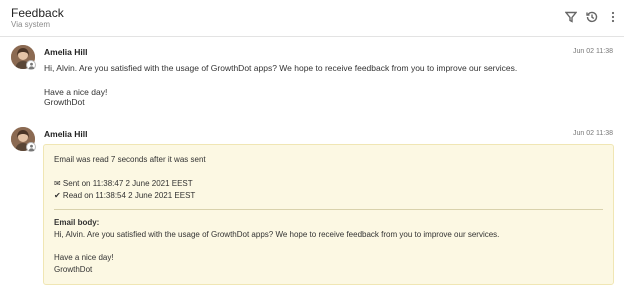 The height and width of the screenshot is (297, 624). What do you see at coordinates (312, 18) in the screenshot?
I see `conversation-header: Feedback Via system` at bounding box center [312, 18].